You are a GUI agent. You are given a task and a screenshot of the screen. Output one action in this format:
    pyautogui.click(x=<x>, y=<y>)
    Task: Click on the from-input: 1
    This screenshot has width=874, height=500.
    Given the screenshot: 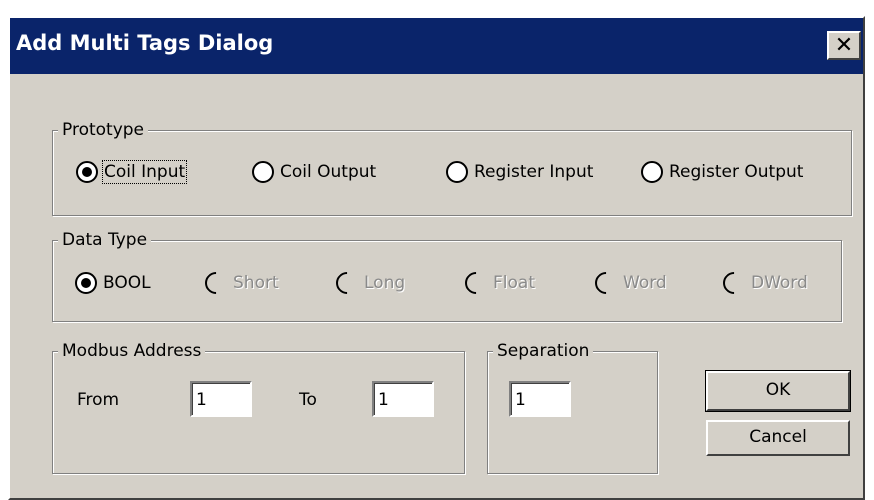 What is the action you would take?
    pyautogui.click(x=221, y=399)
    